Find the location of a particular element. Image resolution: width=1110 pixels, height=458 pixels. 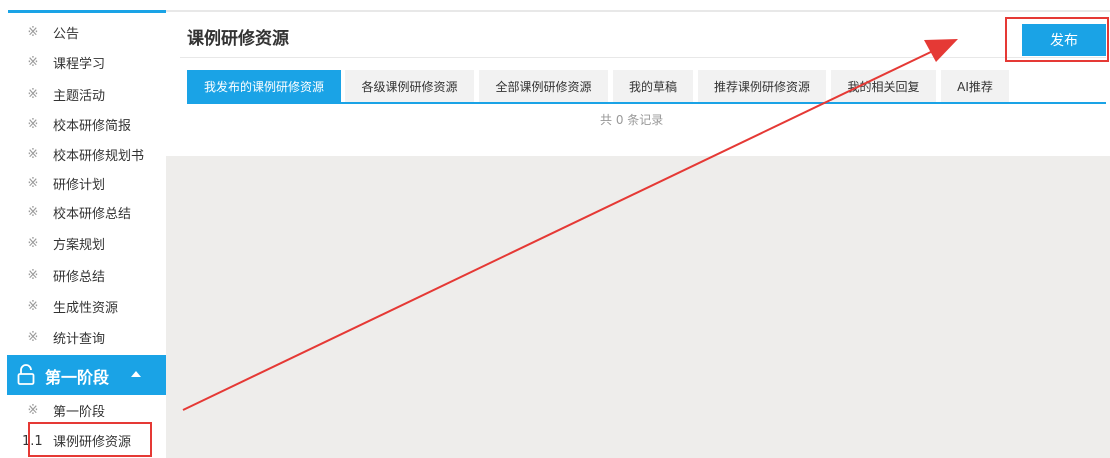

tab-all-resources: 全部课例研修资源 is located at coordinates (543, 86).